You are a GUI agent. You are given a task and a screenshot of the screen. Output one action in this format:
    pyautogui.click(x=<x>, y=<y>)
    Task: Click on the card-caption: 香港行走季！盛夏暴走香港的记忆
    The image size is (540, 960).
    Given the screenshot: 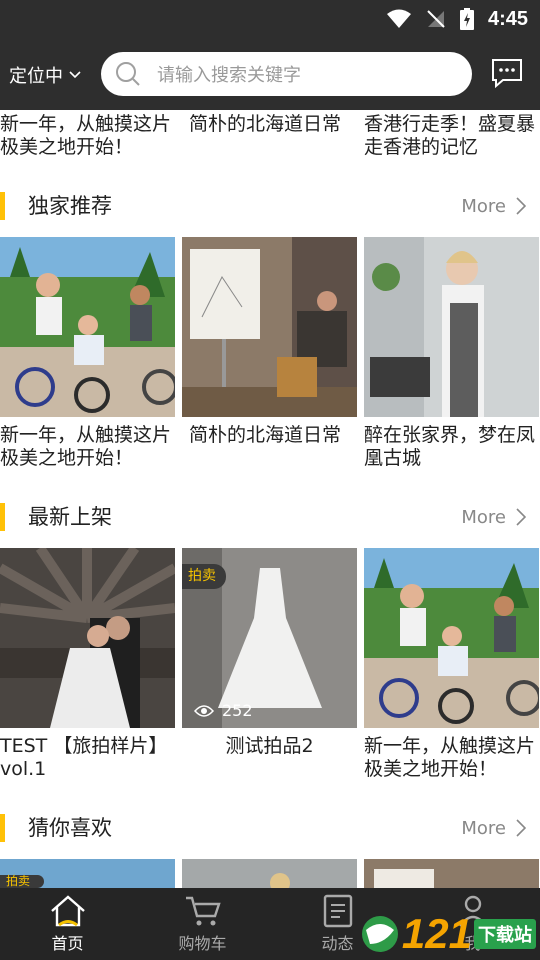 What is the action you would take?
    pyautogui.click(x=450, y=136)
    